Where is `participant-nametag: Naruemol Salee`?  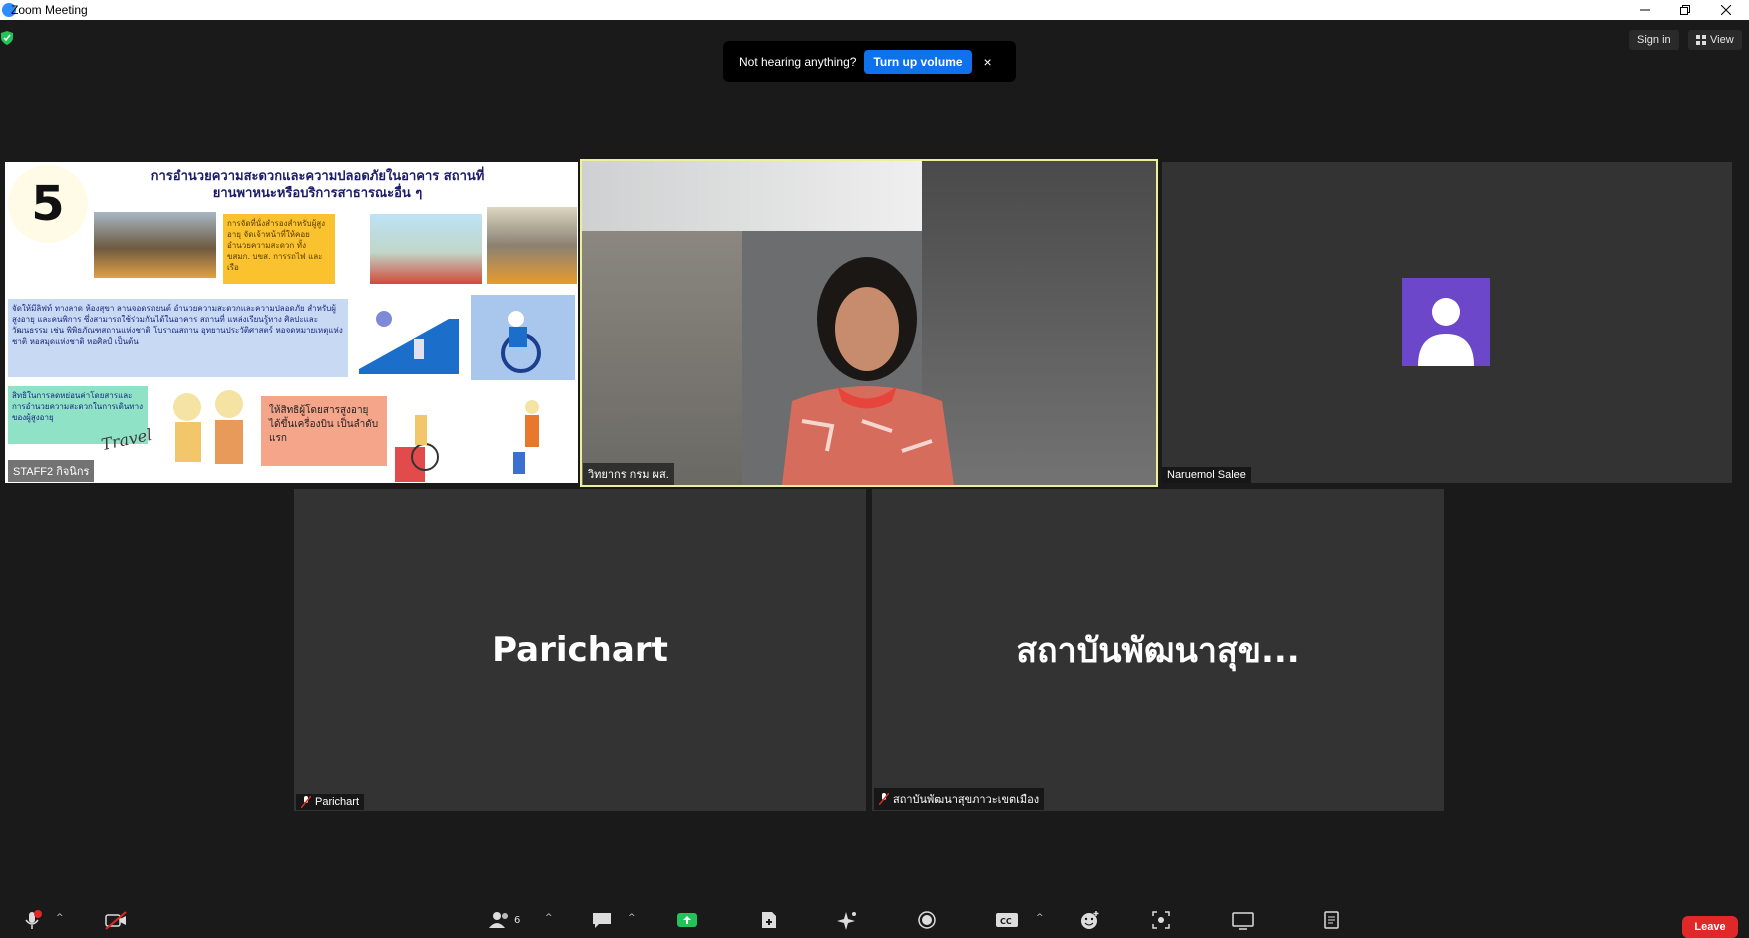
participant-nametag: Naruemol Salee is located at coordinates (1206, 475).